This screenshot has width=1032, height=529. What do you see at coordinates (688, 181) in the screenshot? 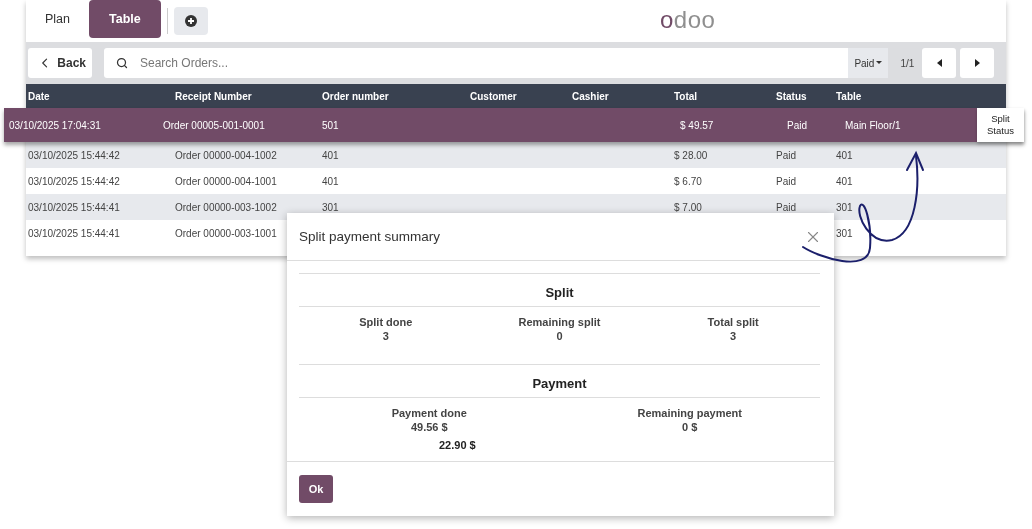
I see `table-cell: $ 6.70` at bounding box center [688, 181].